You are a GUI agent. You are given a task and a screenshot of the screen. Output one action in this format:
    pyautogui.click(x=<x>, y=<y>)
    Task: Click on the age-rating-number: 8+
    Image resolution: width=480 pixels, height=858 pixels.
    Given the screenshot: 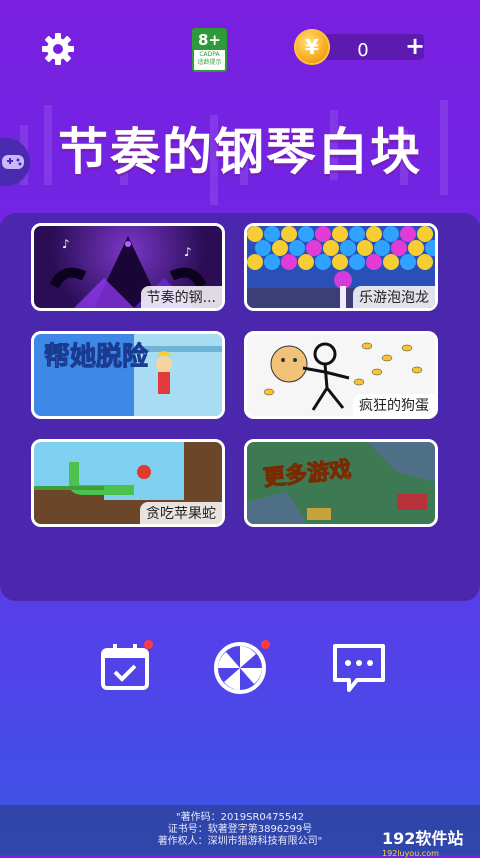 What is the action you would take?
    pyautogui.click(x=209, y=40)
    